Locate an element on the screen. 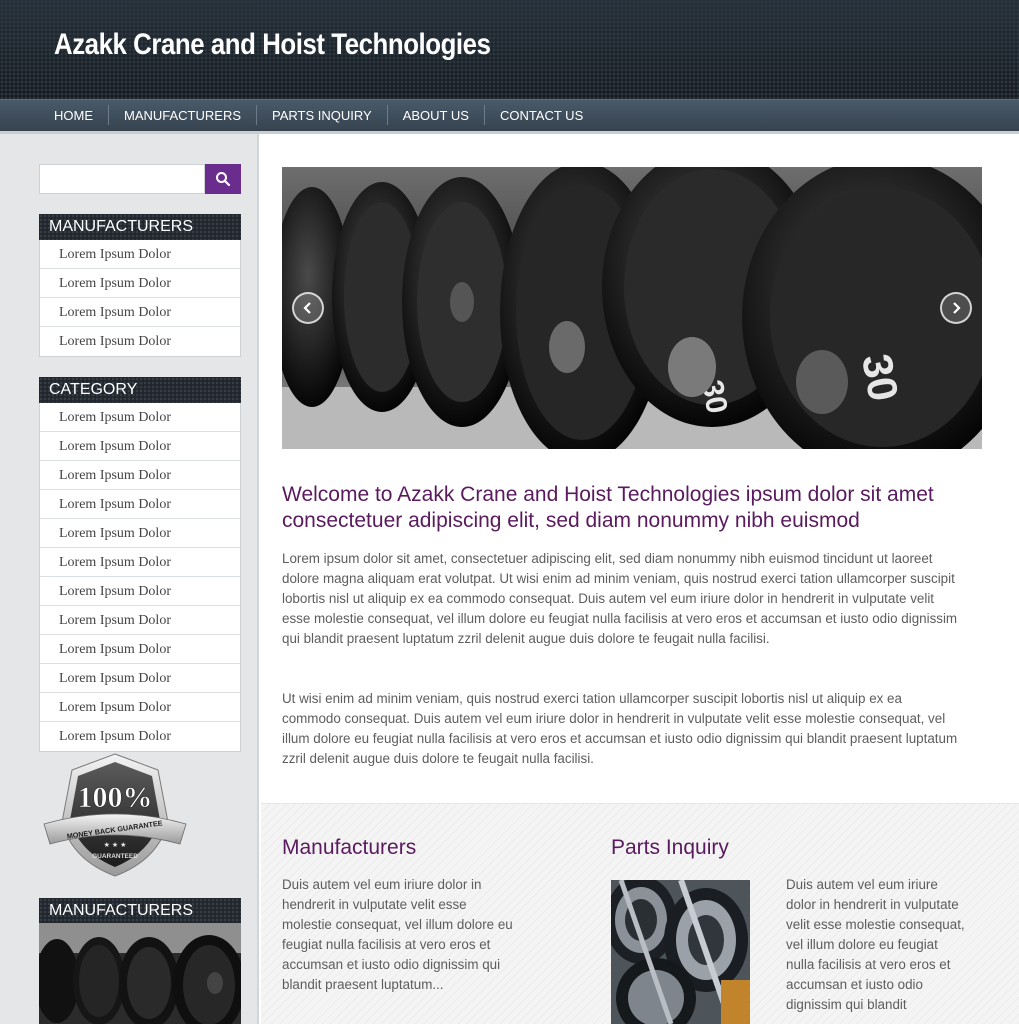  slider-next-button is located at coordinates (956, 308).